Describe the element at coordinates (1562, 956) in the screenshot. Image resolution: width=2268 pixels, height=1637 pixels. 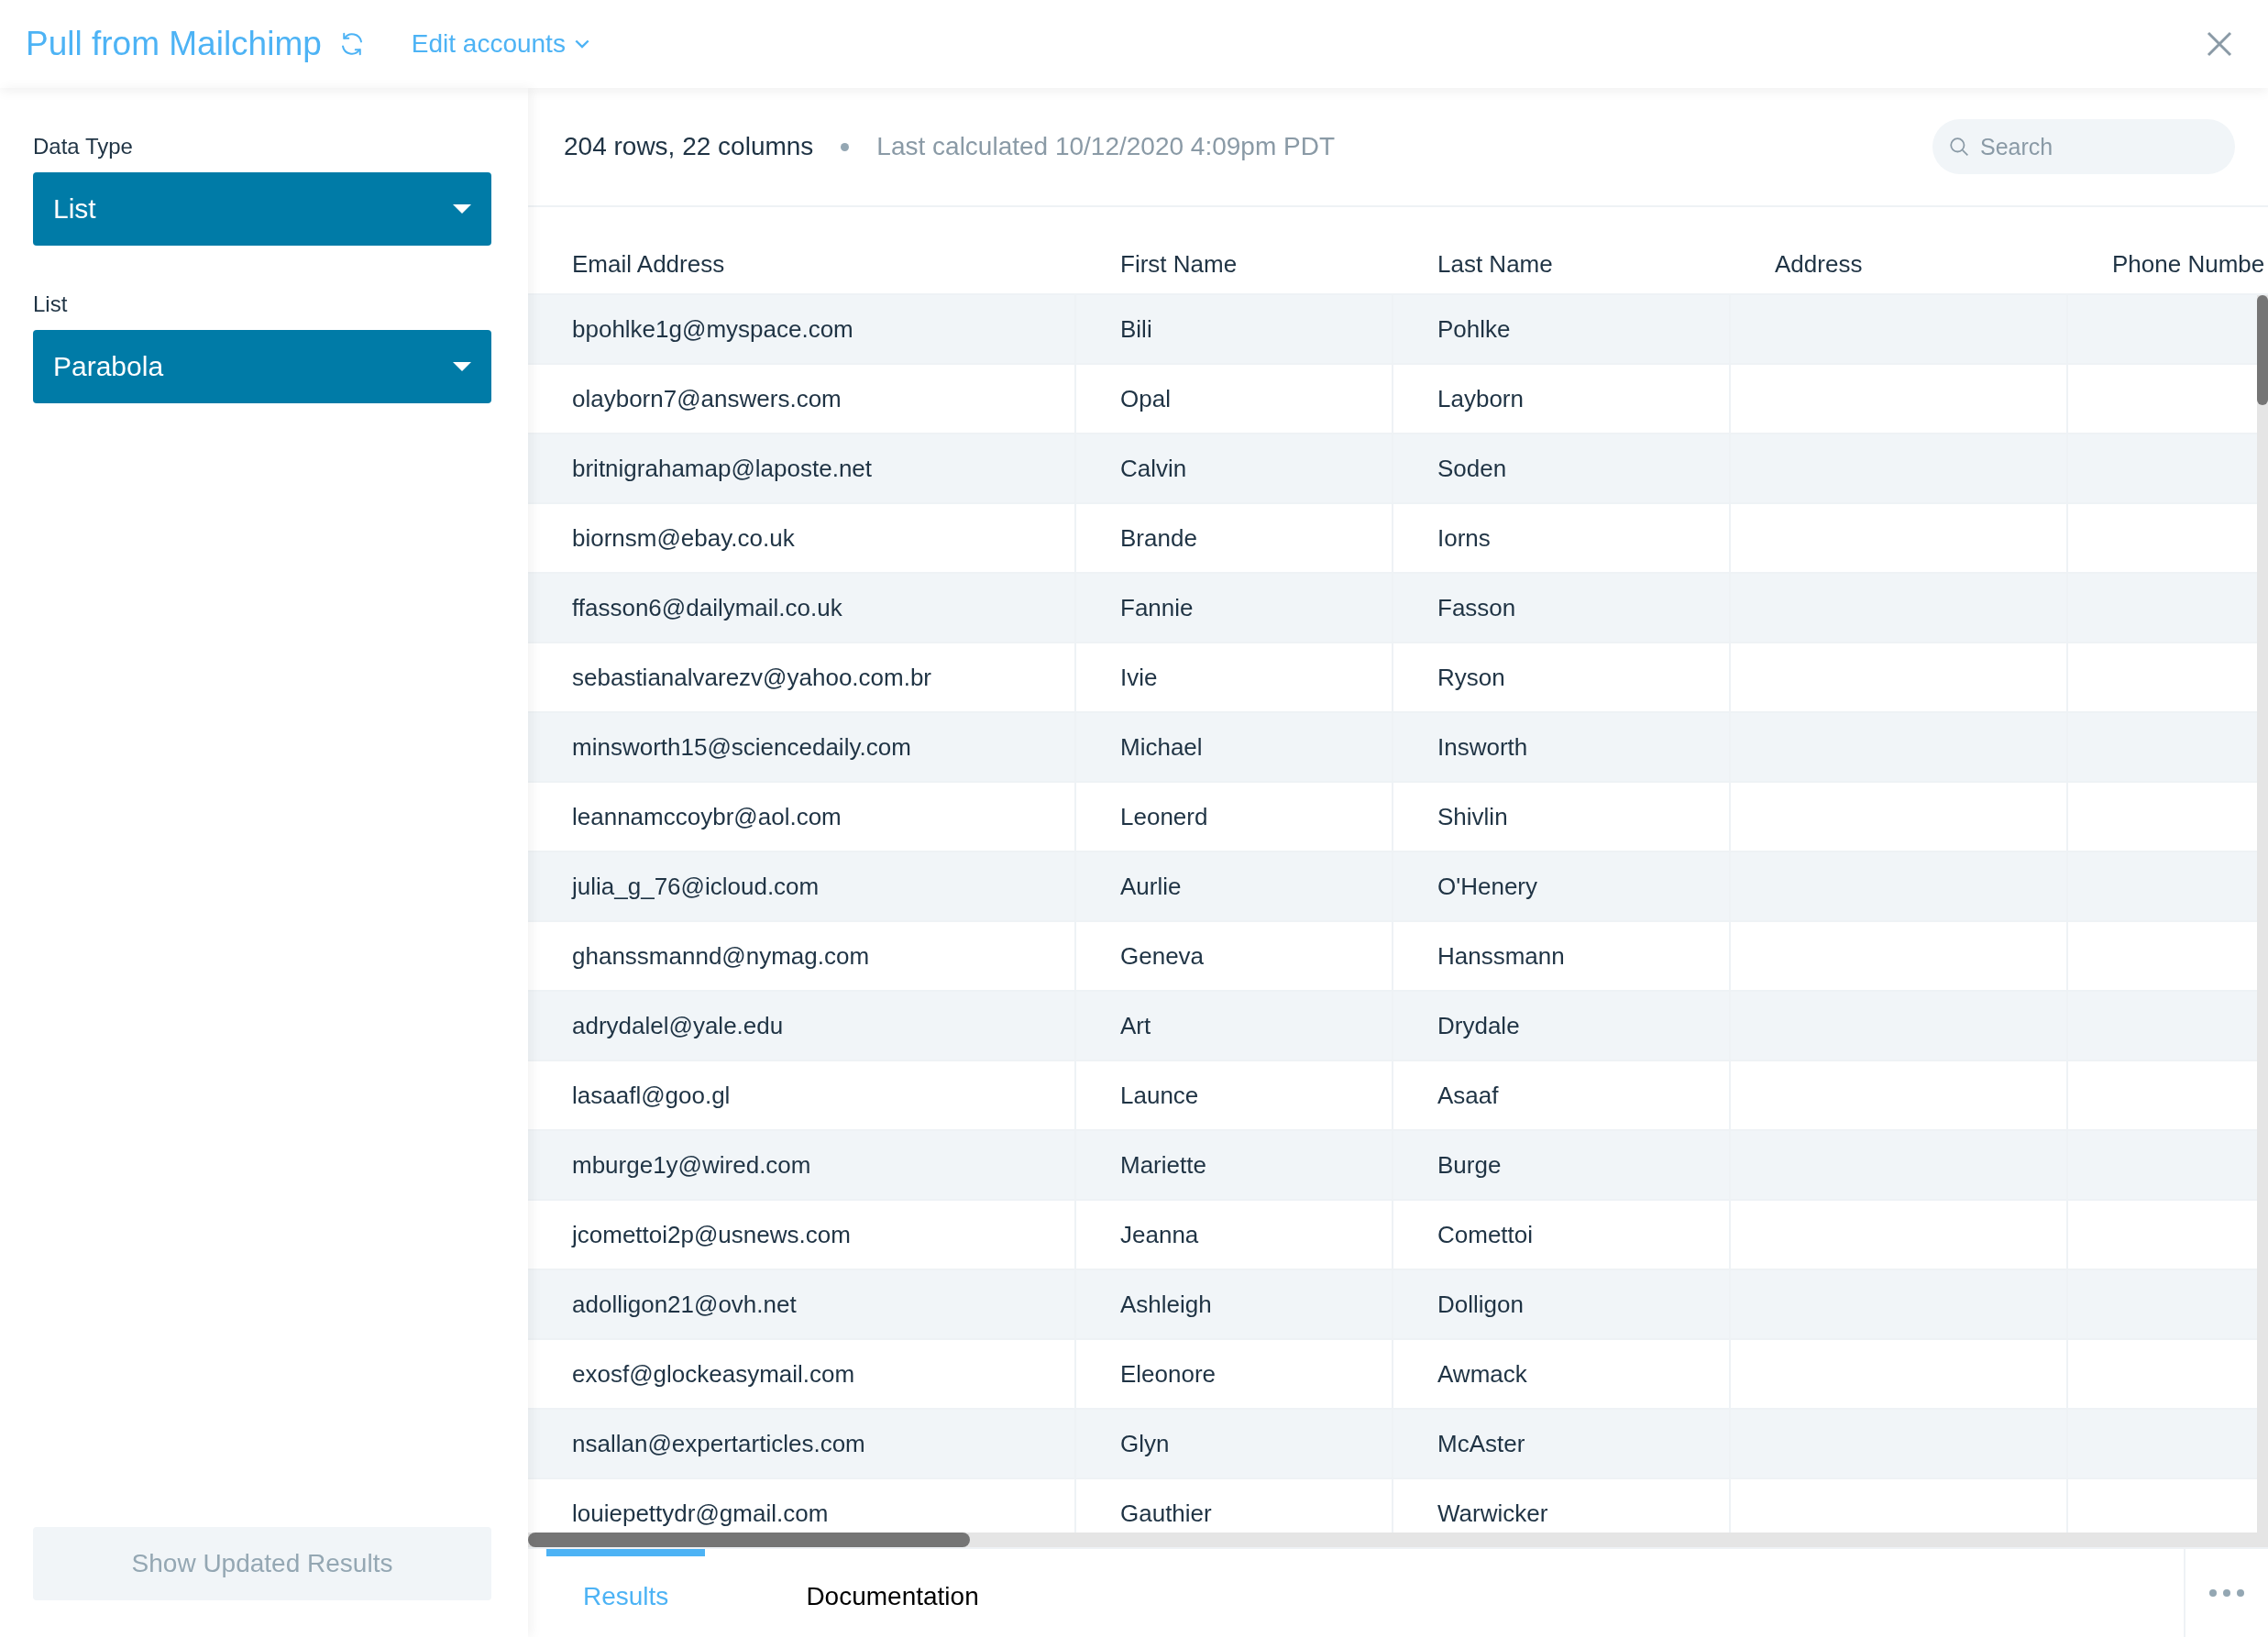
I see `table-cell: Hanssmann` at that location.